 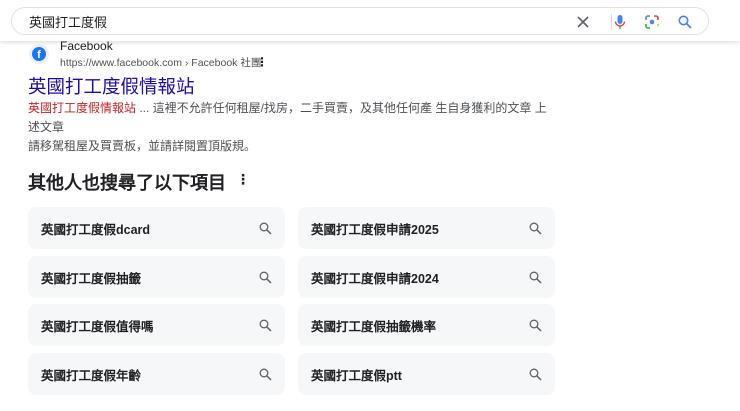 I want to click on related-search-chip: 英國打工度假抽籤, so click(x=156, y=277).